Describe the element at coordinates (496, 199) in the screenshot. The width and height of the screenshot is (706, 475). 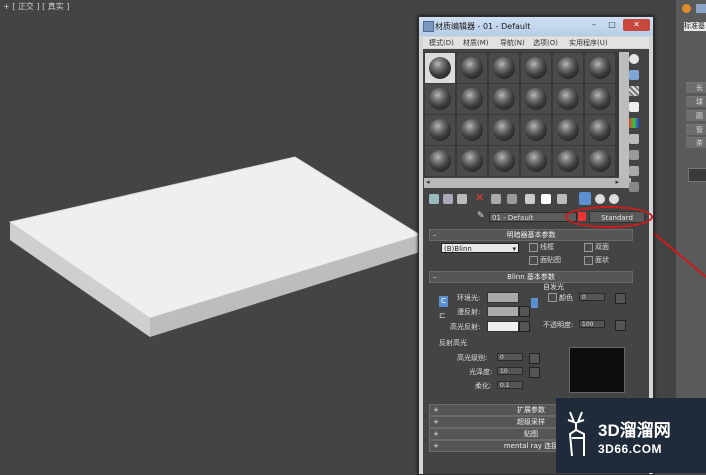
I see `copy-material-icon` at that location.